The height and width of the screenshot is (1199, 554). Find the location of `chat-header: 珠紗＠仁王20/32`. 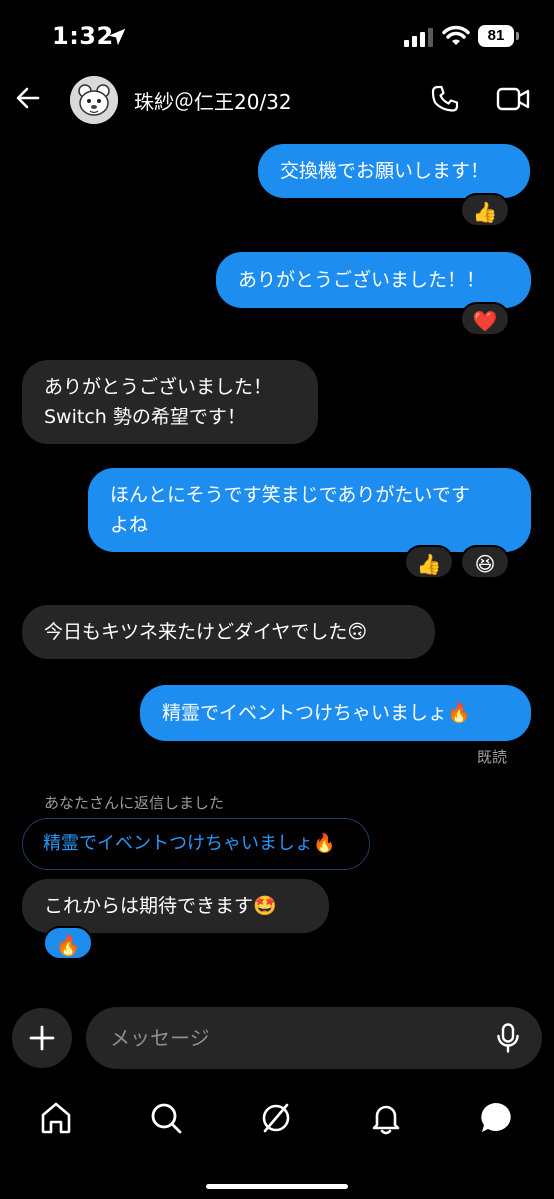

chat-header: 珠紗＠仁王20/32 is located at coordinates (277, 100).